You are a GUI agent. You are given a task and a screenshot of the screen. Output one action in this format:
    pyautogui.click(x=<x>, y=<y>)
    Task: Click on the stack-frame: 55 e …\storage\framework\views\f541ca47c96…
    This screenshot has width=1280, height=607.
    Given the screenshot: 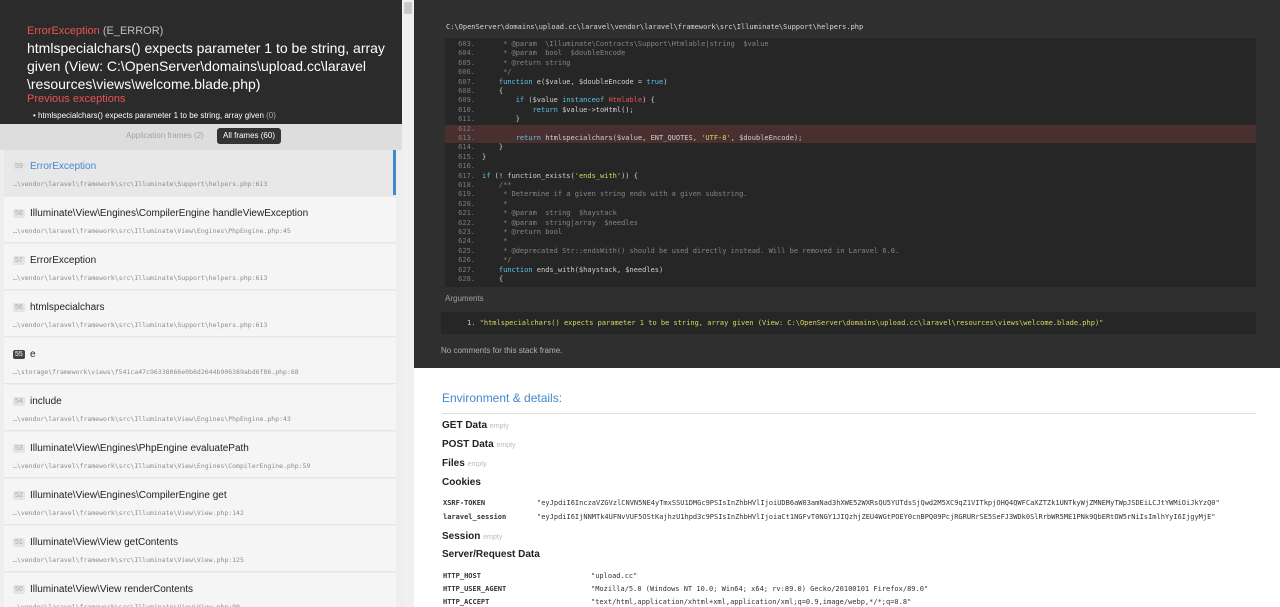 What is the action you would take?
    pyautogui.click(x=200, y=361)
    